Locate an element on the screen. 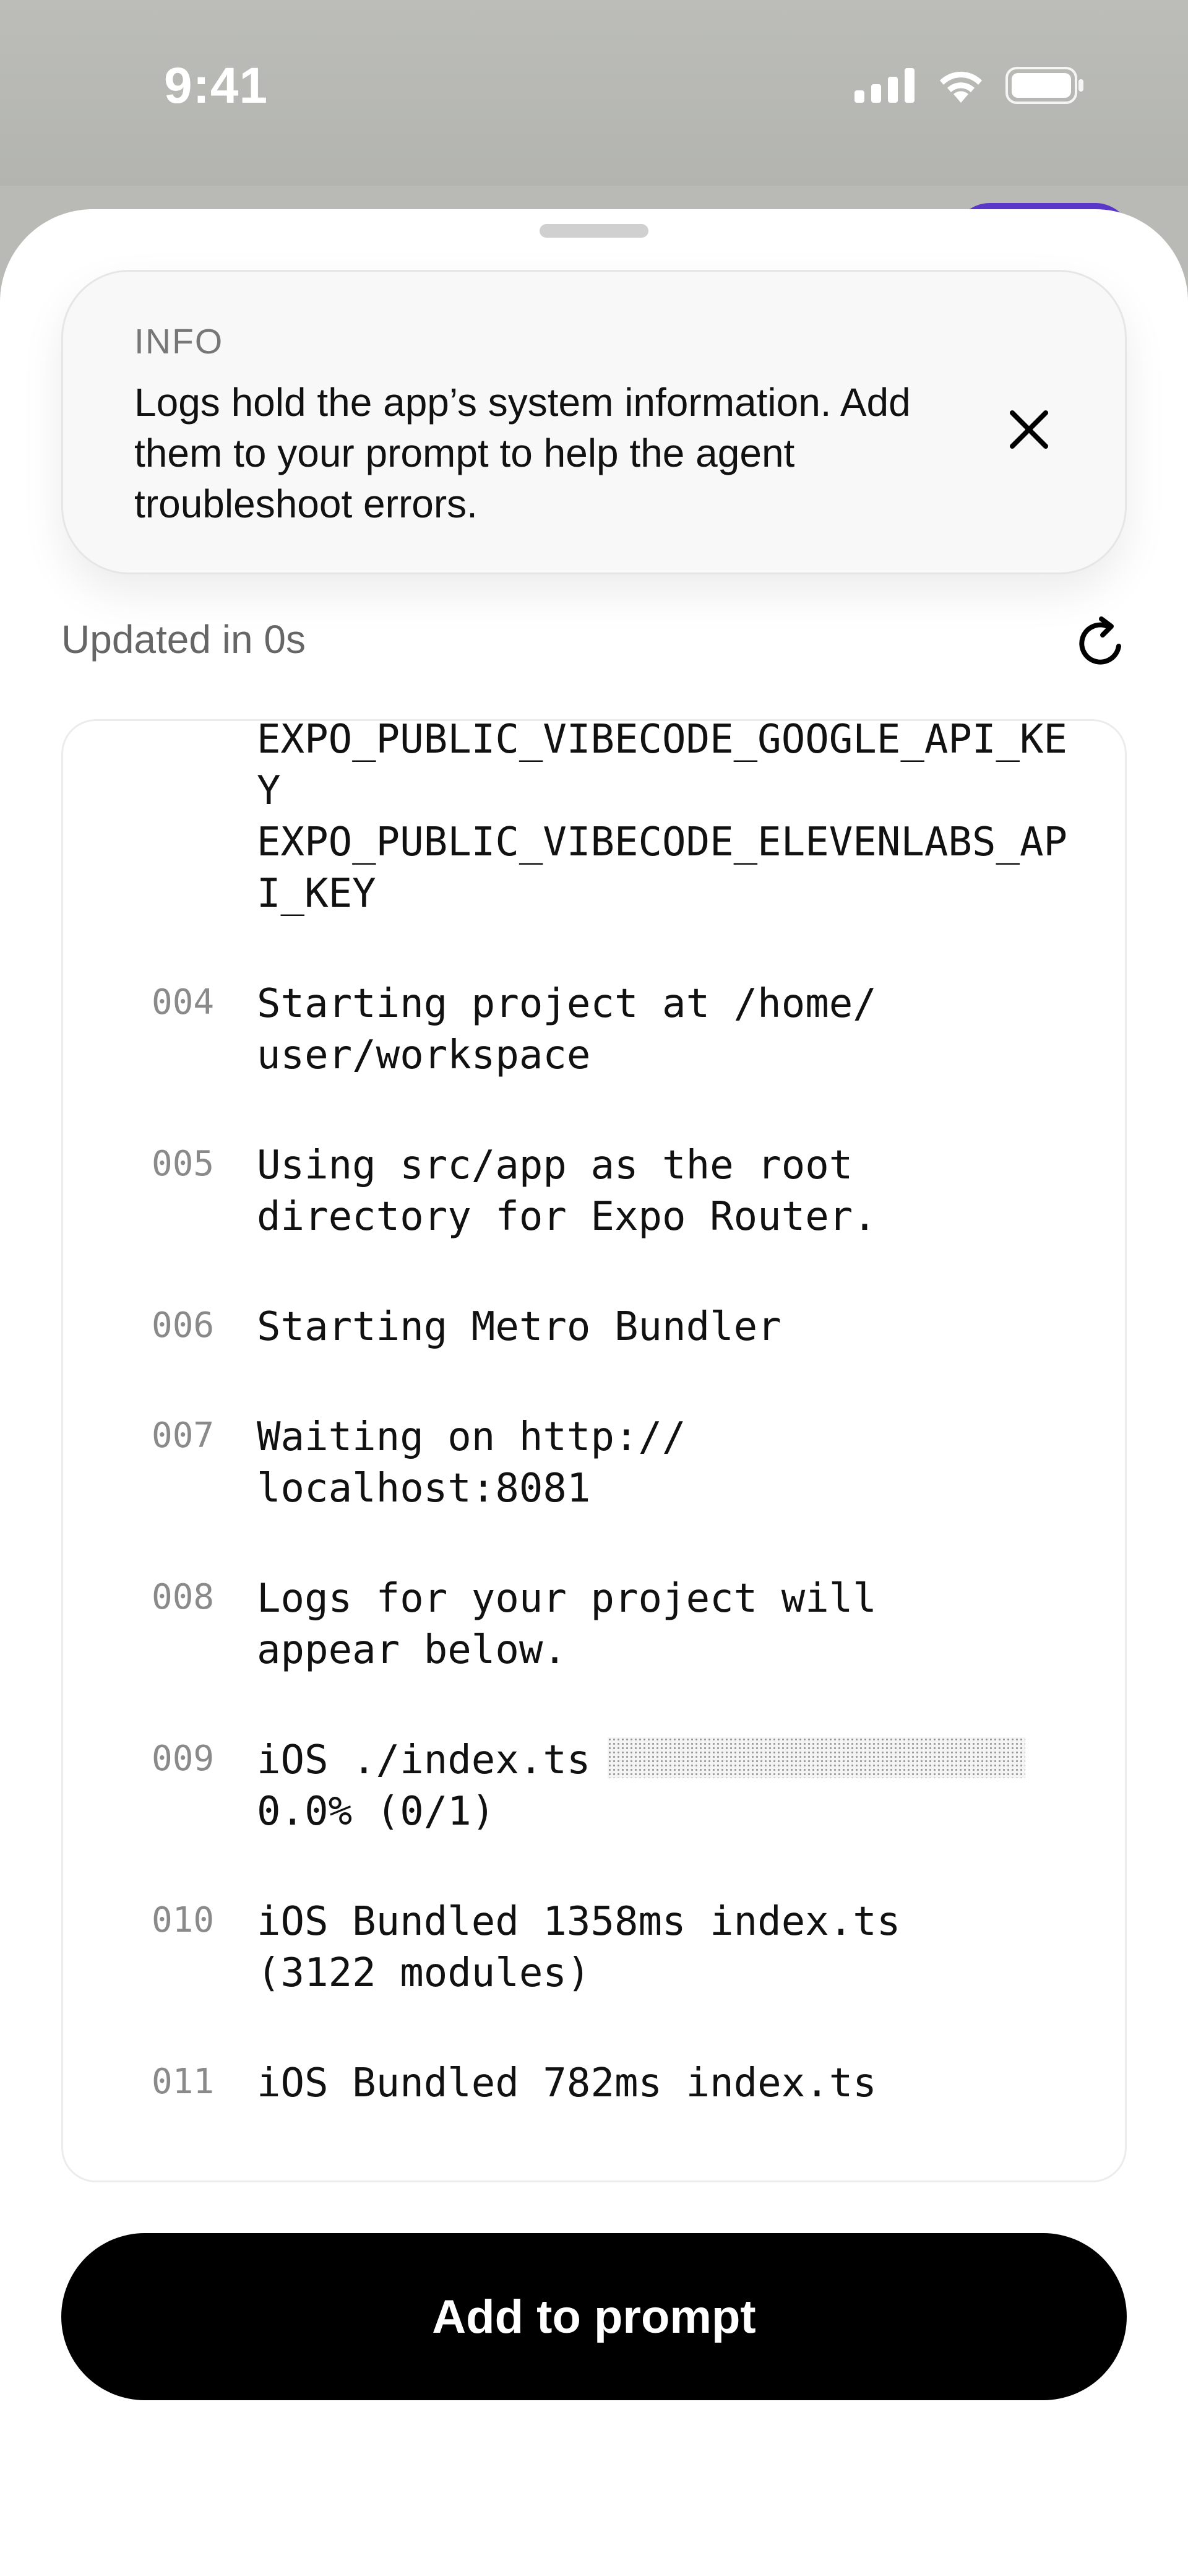 This screenshot has height=2576, width=1188. status-icons is located at coordinates (970, 85).